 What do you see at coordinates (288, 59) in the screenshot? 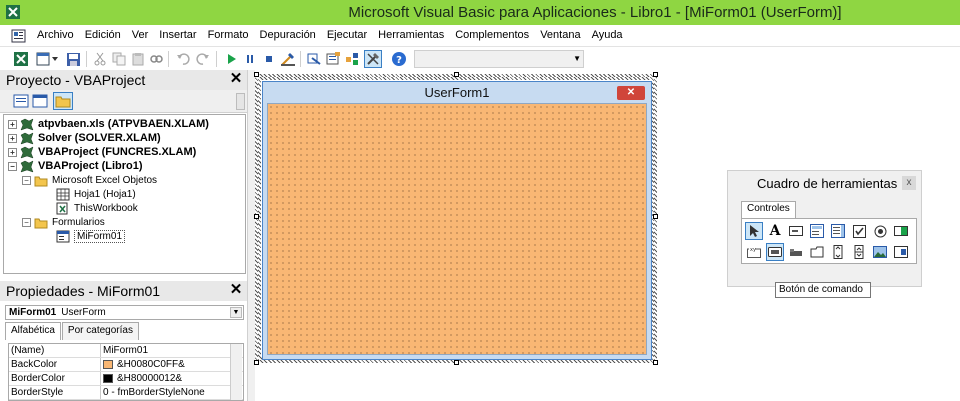
I see `design-mode-icon` at bounding box center [288, 59].